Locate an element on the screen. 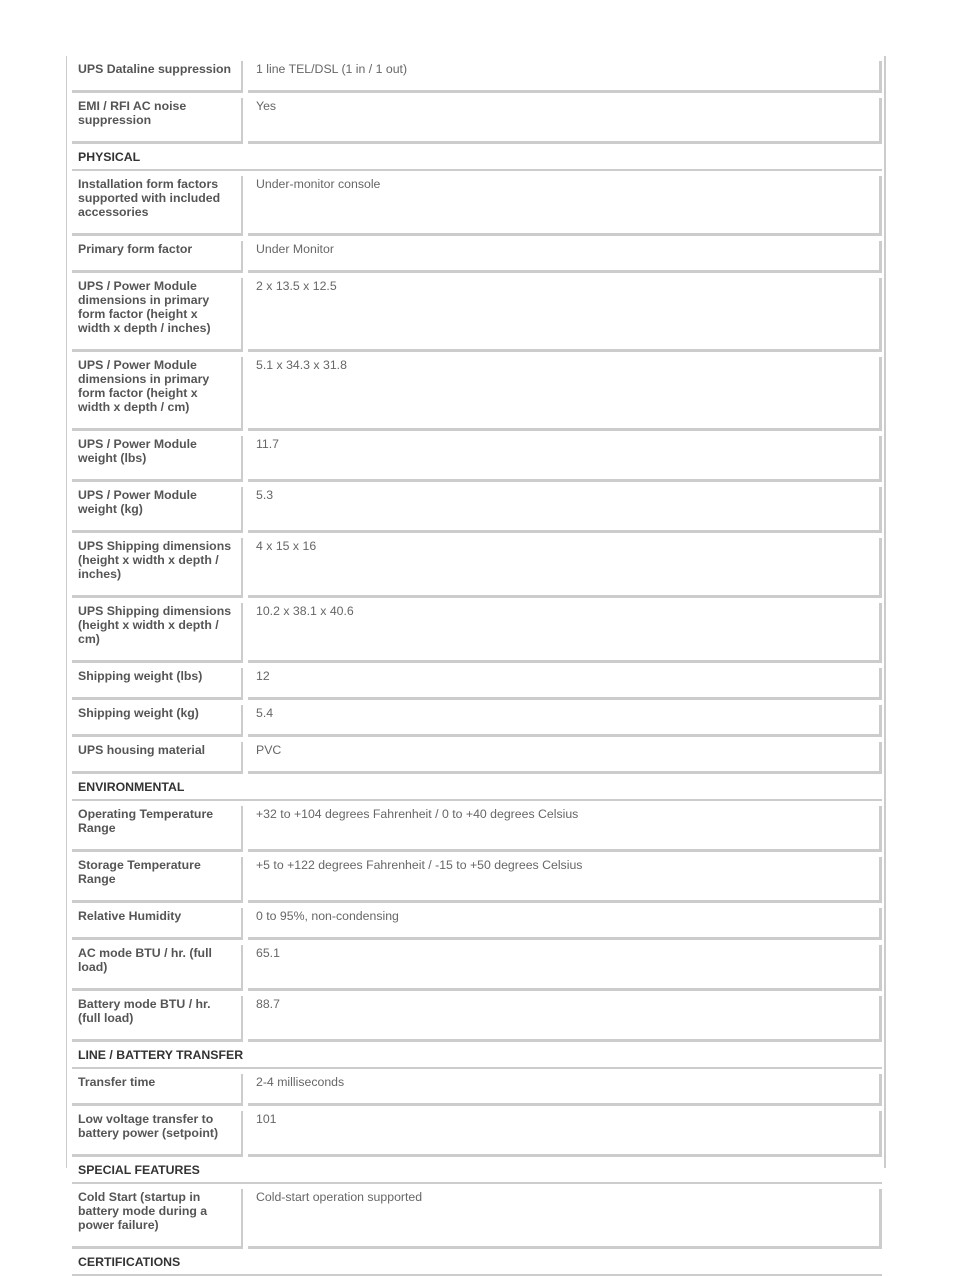 Image resolution: width=954 pixels, height=1276 pixels. spec-value-cell: 2 x 13.5 x 12.5 is located at coordinates (565, 312).